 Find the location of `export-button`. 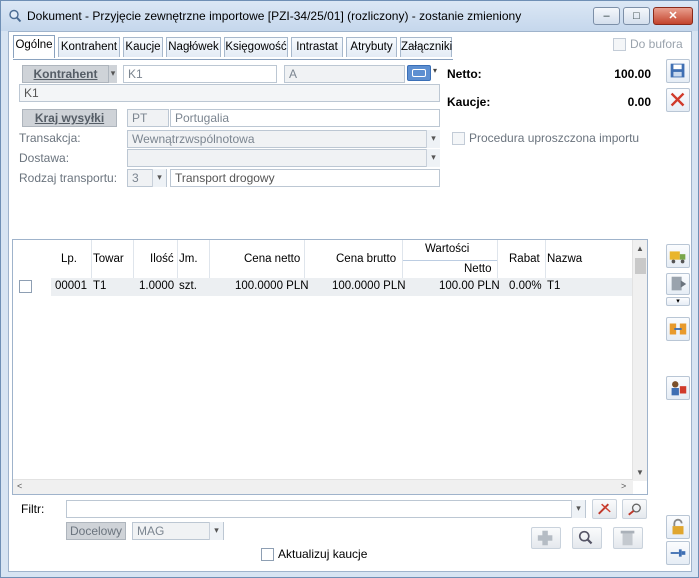

export-button is located at coordinates (678, 284).